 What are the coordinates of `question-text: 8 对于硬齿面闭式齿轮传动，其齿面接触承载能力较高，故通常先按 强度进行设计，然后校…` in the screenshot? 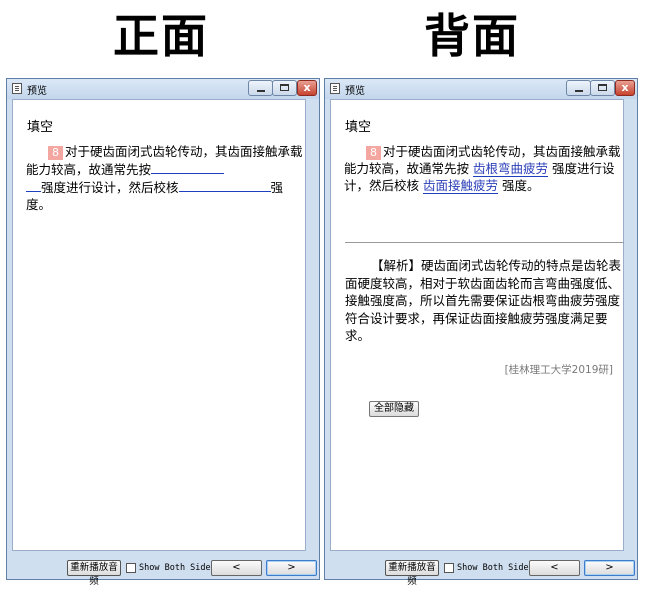 It's located at (164, 178).